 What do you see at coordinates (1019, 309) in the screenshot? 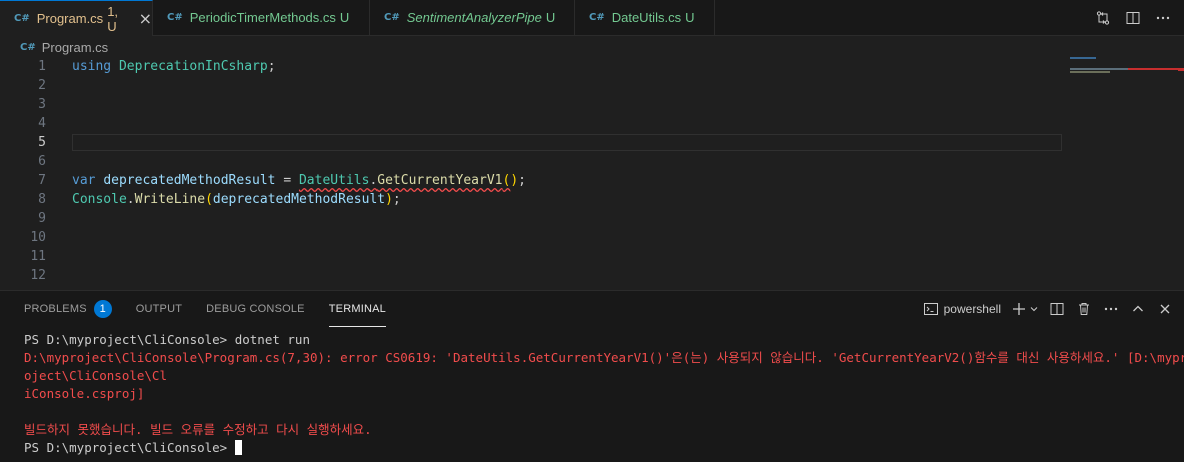
I see `new-terminal-icon` at bounding box center [1019, 309].